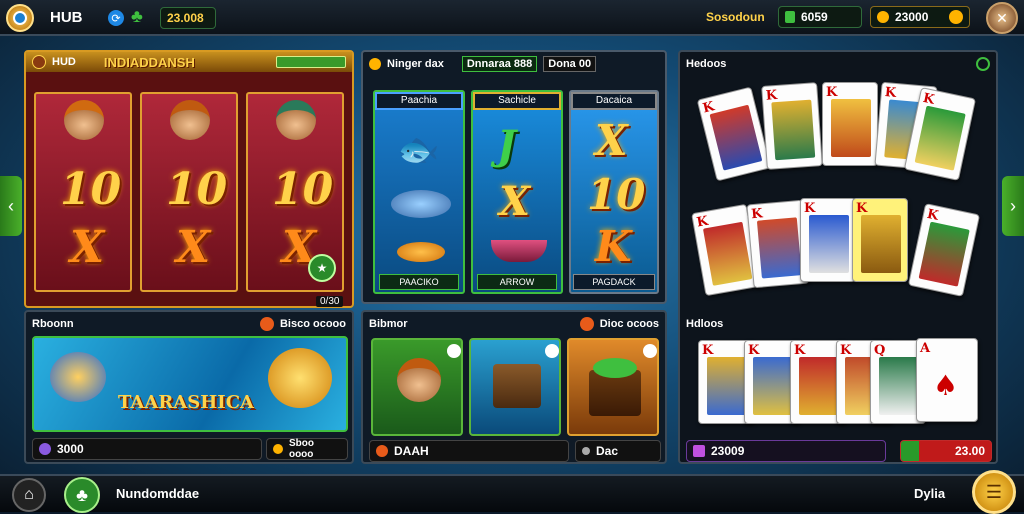  What do you see at coordinates (586, 451) in the screenshot?
I see `promo-mid-footer-dot-icon` at bounding box center [586, 451].